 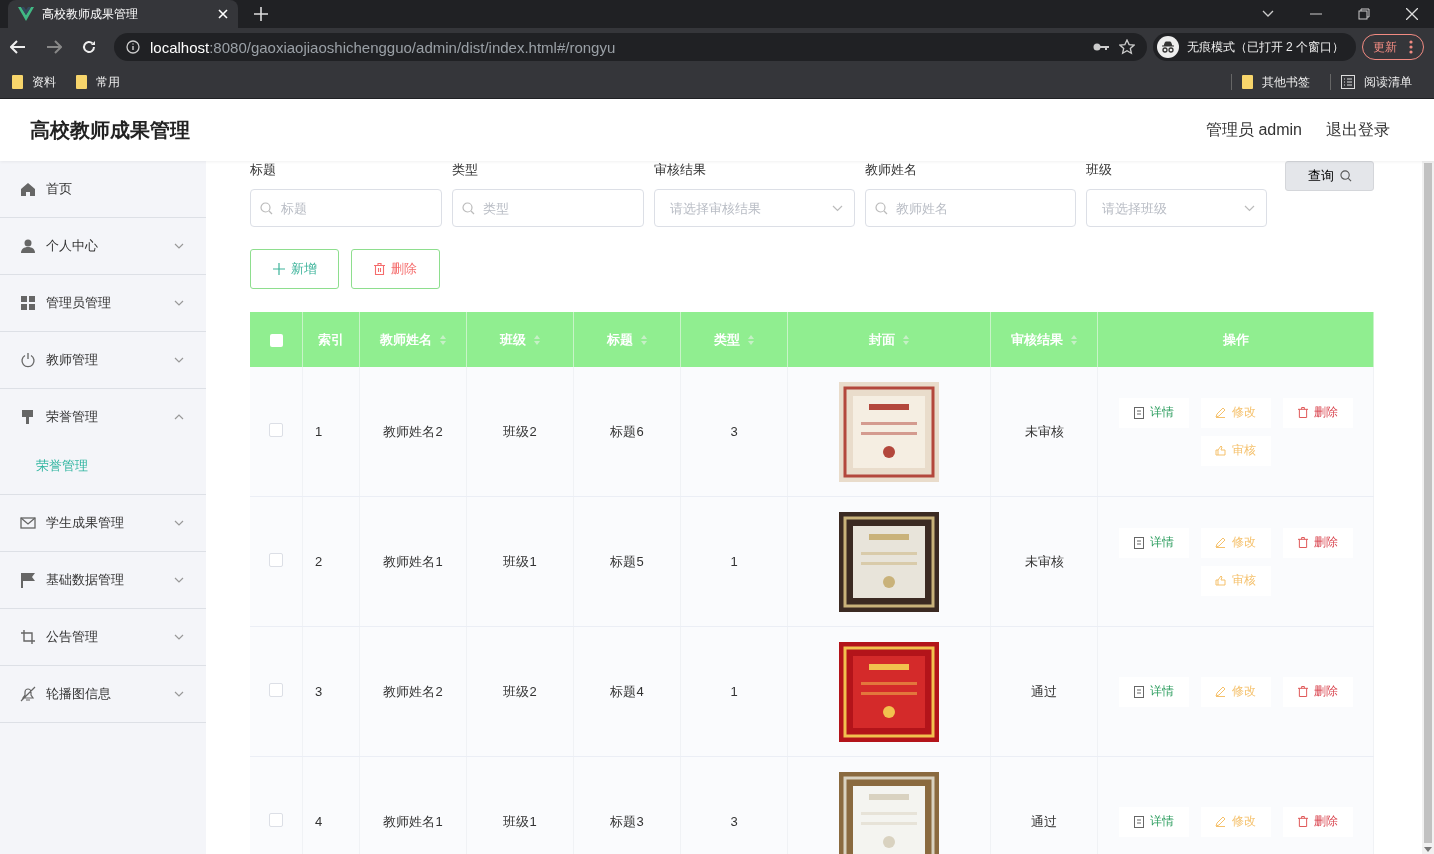 I want to click on submenu-item: 荣誉管理, so click(x=103, y=470).